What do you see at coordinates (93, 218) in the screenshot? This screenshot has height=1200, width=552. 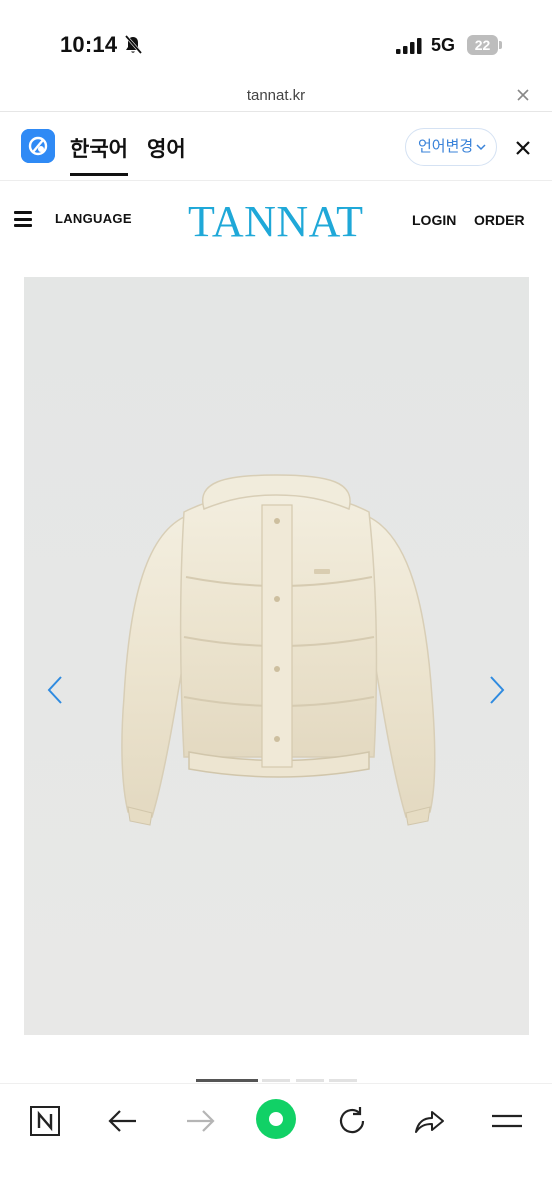 I see `language-link: LANGUAGE` at bounding box center [93, 218].